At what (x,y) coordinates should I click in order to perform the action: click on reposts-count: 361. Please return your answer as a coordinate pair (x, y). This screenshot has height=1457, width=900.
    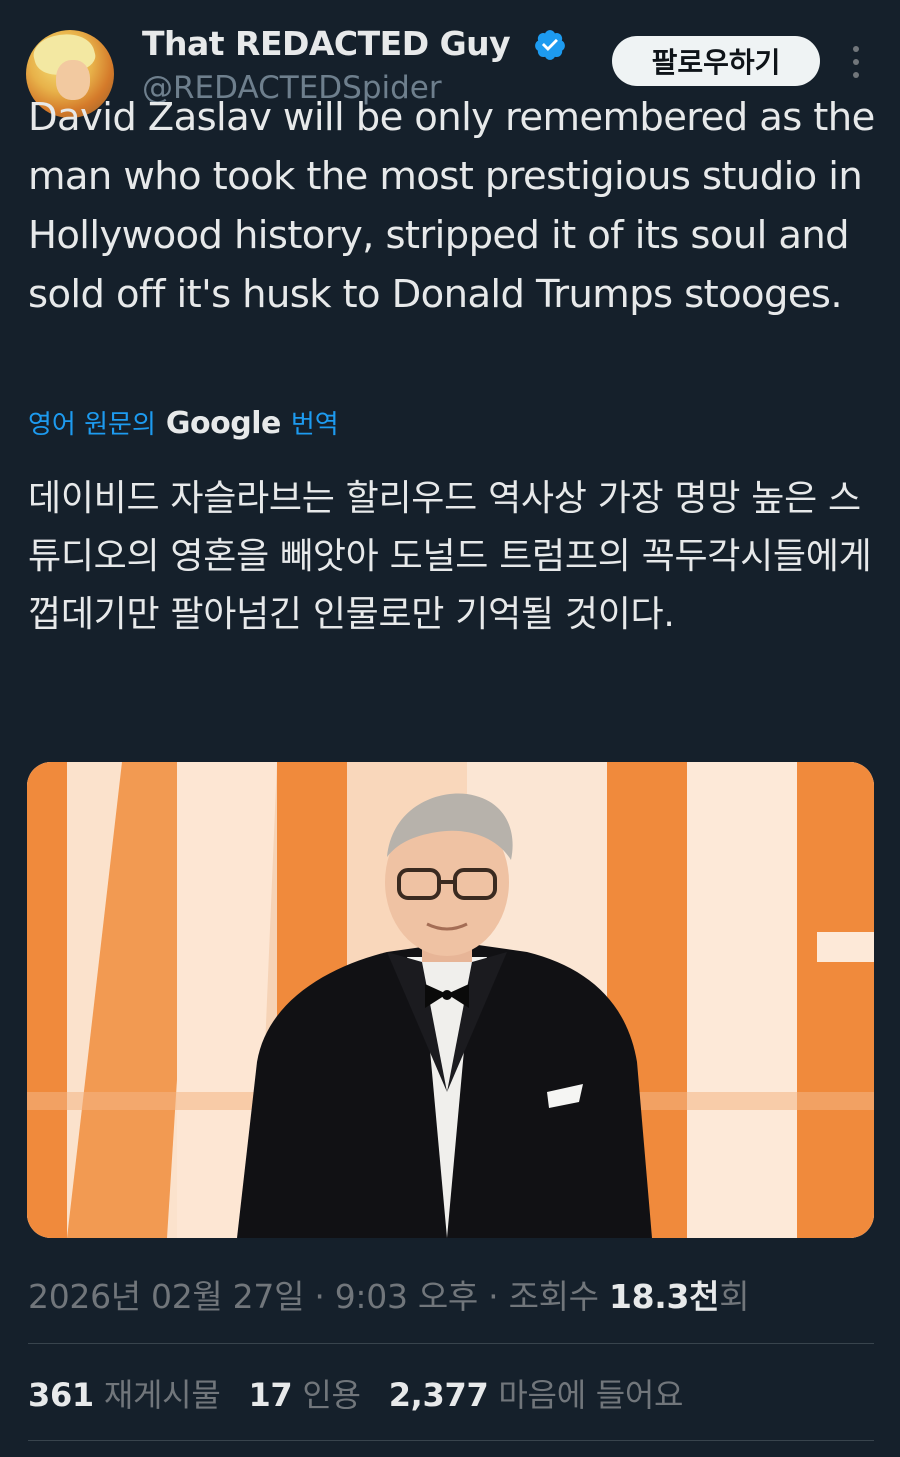
    Looking at the image, I should click on (61, 1395).